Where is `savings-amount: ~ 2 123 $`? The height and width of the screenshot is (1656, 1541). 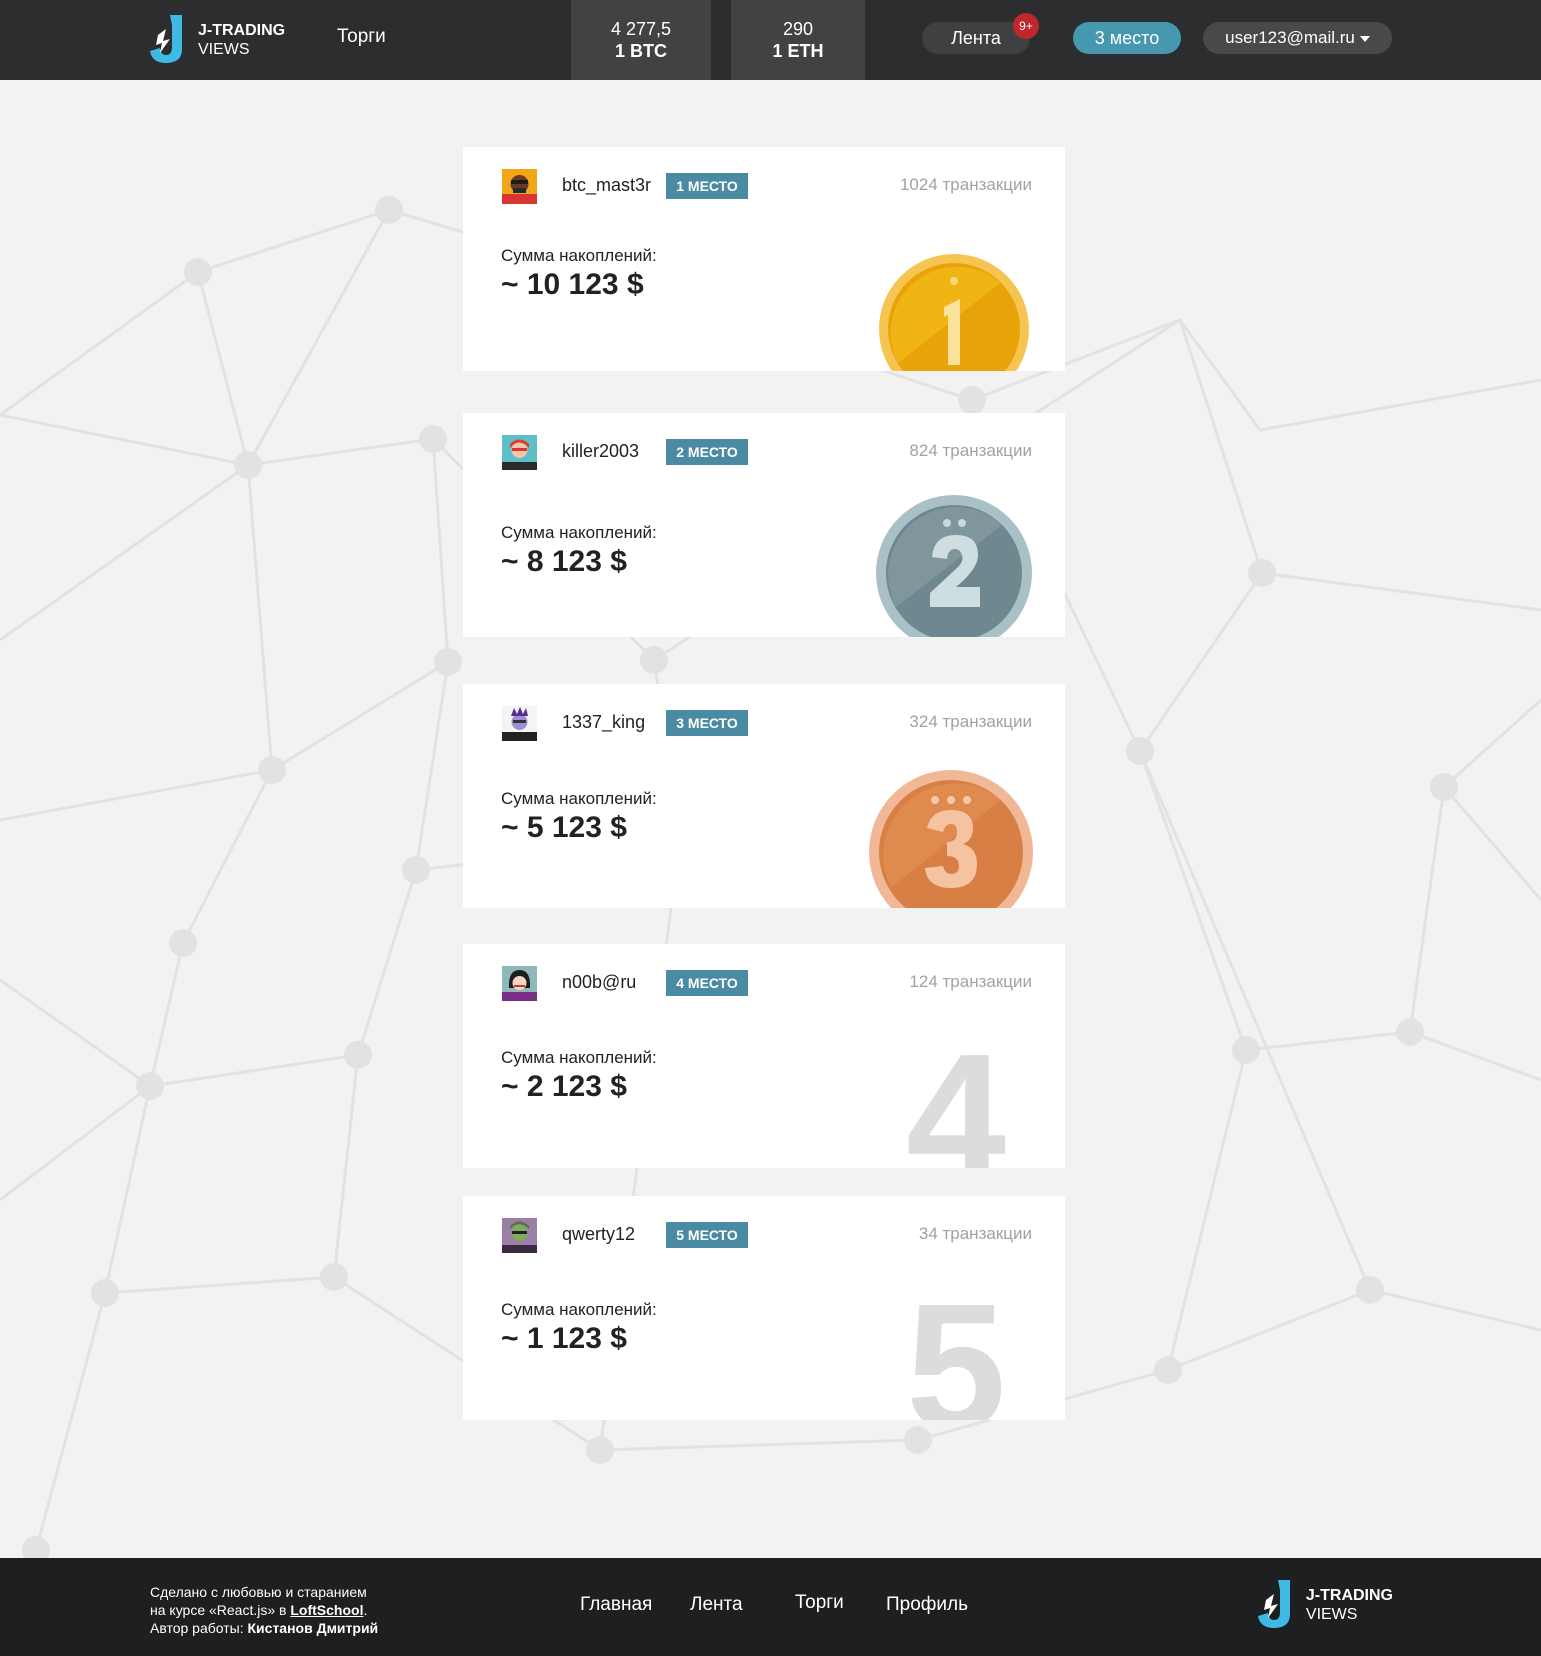 savings-amount: ~ 2 123 $ is located at coordinates (564, 1086).